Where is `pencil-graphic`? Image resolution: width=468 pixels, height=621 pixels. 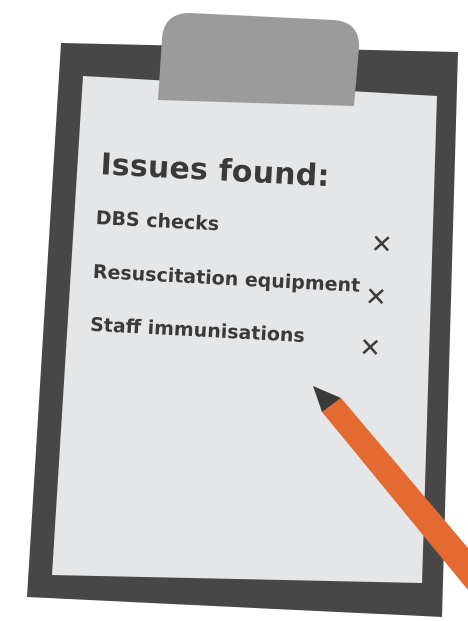 pencil-graphic is located at coordinates (390, 488).